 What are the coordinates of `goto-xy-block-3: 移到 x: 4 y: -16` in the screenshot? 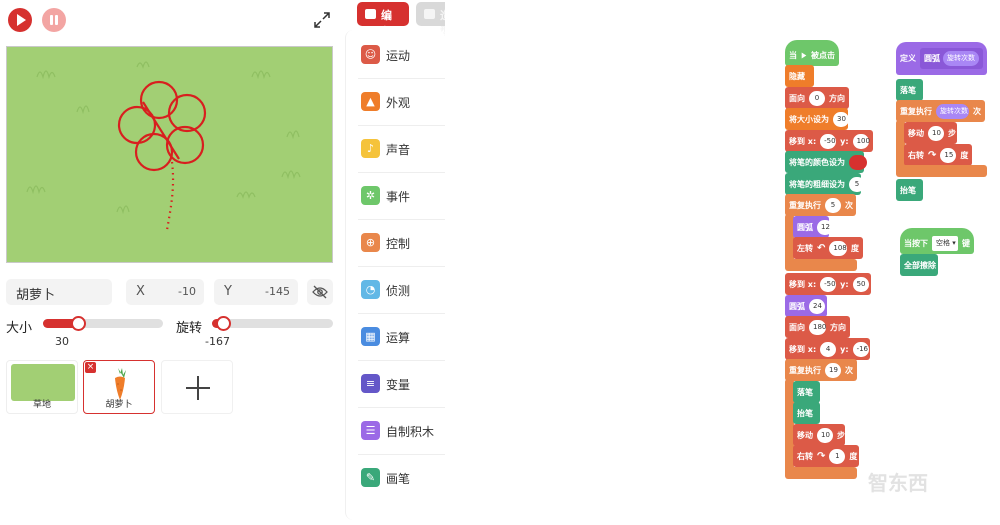 It's located at (827, 349).